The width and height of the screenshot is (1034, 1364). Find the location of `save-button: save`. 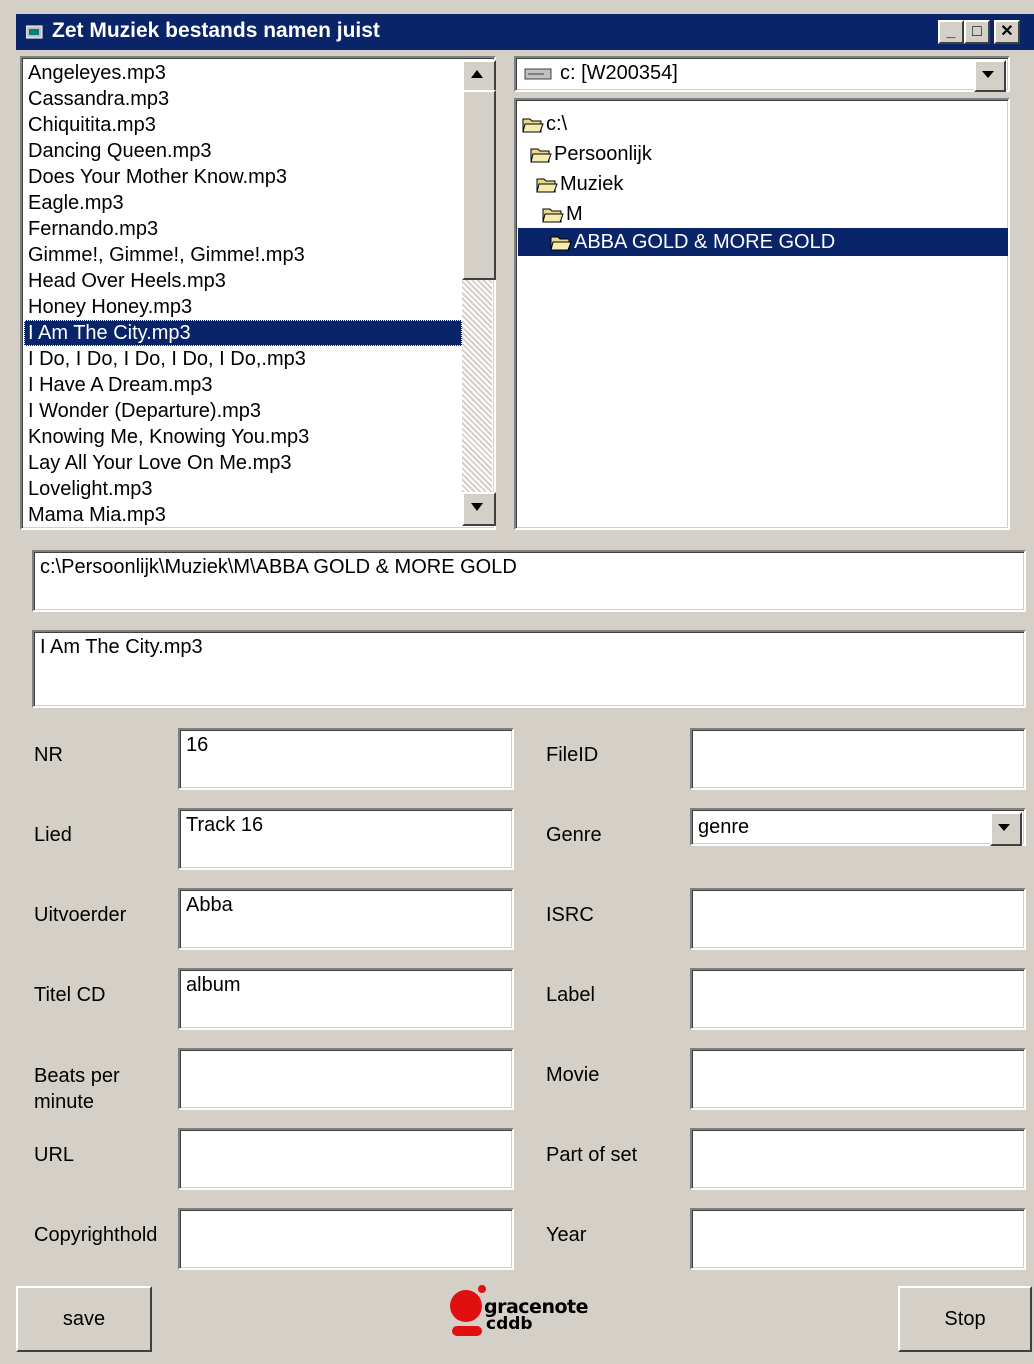

save-button: save is located at coordinates (84, 1319).